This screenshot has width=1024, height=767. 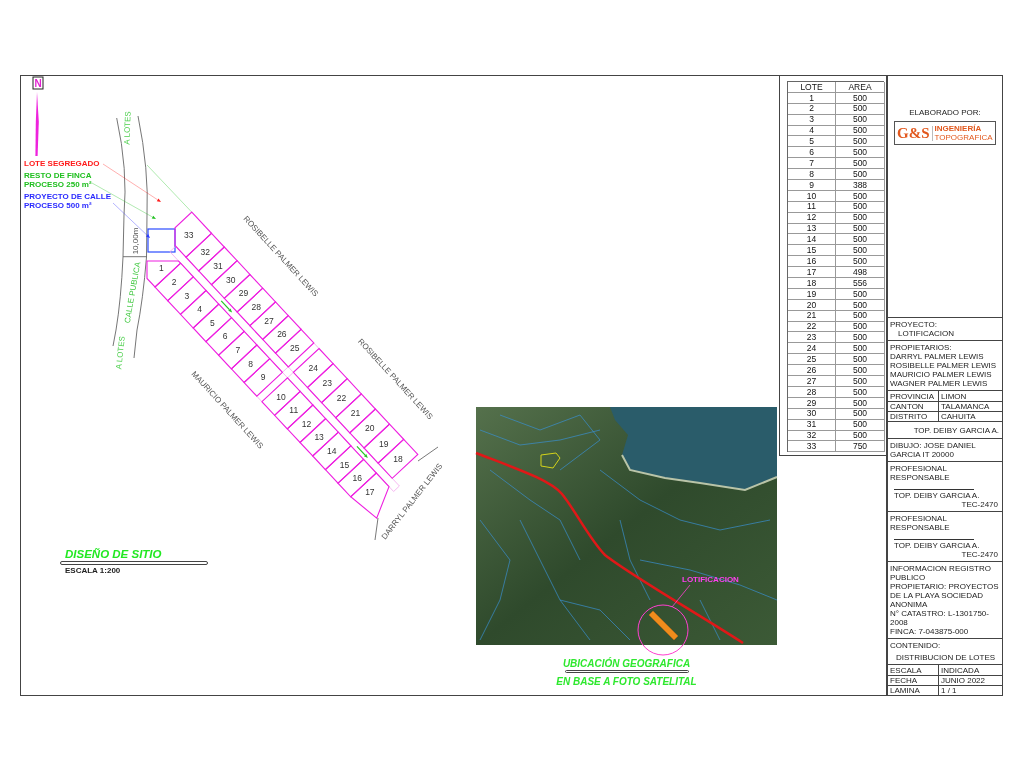 I want to click on location-value: LIMON, so click(x=954, y=396).